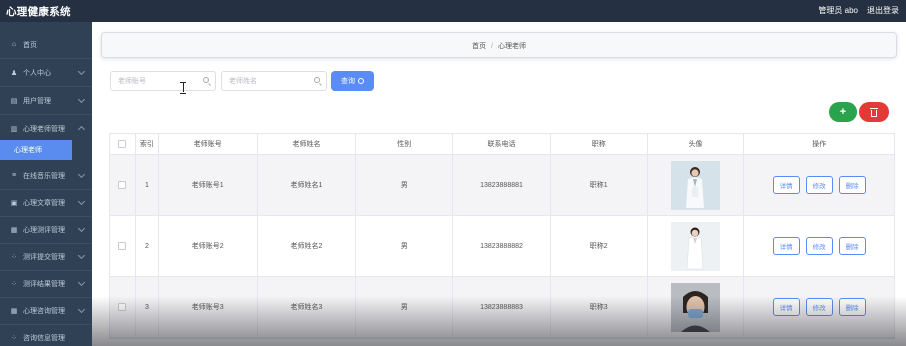  I want to click on operations-cell: 详情 修改 删除, so click(819, 246).